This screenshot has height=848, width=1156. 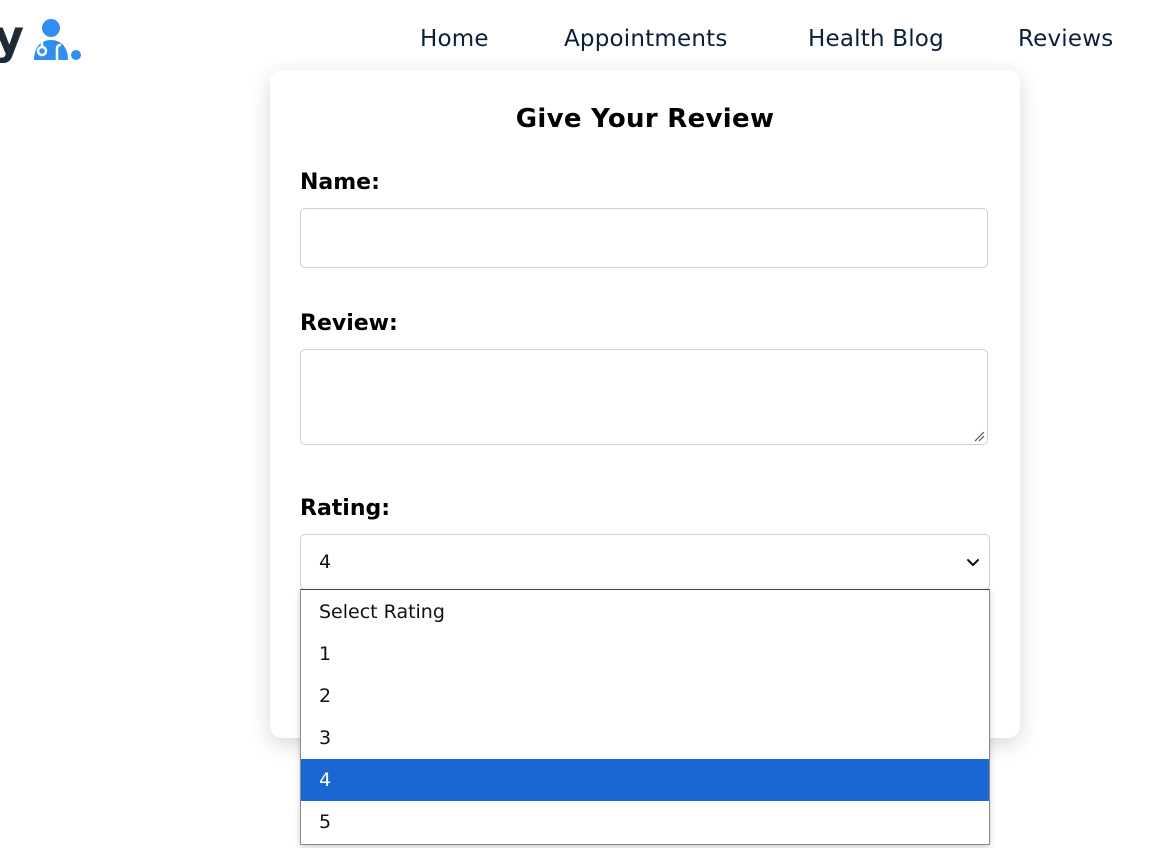 I want to click on form-title: Give Your Review, so click(x=645, y=119).